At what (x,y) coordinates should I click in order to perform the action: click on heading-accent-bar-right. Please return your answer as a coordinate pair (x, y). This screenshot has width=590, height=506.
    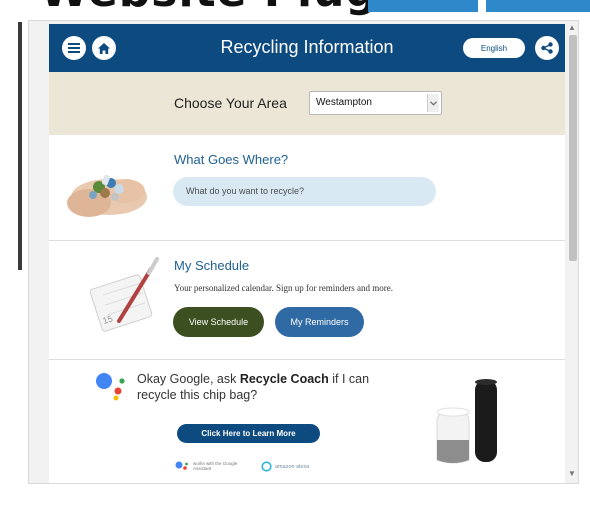
    Looking at the image, I should click on (538, 6).